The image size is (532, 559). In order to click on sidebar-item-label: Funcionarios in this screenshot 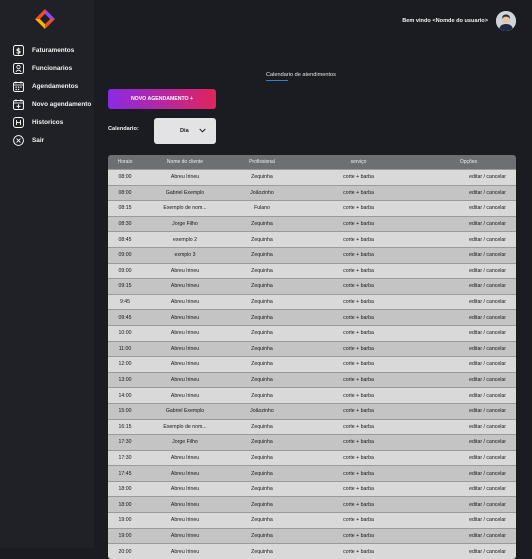, I will do `click(52, 68)`.